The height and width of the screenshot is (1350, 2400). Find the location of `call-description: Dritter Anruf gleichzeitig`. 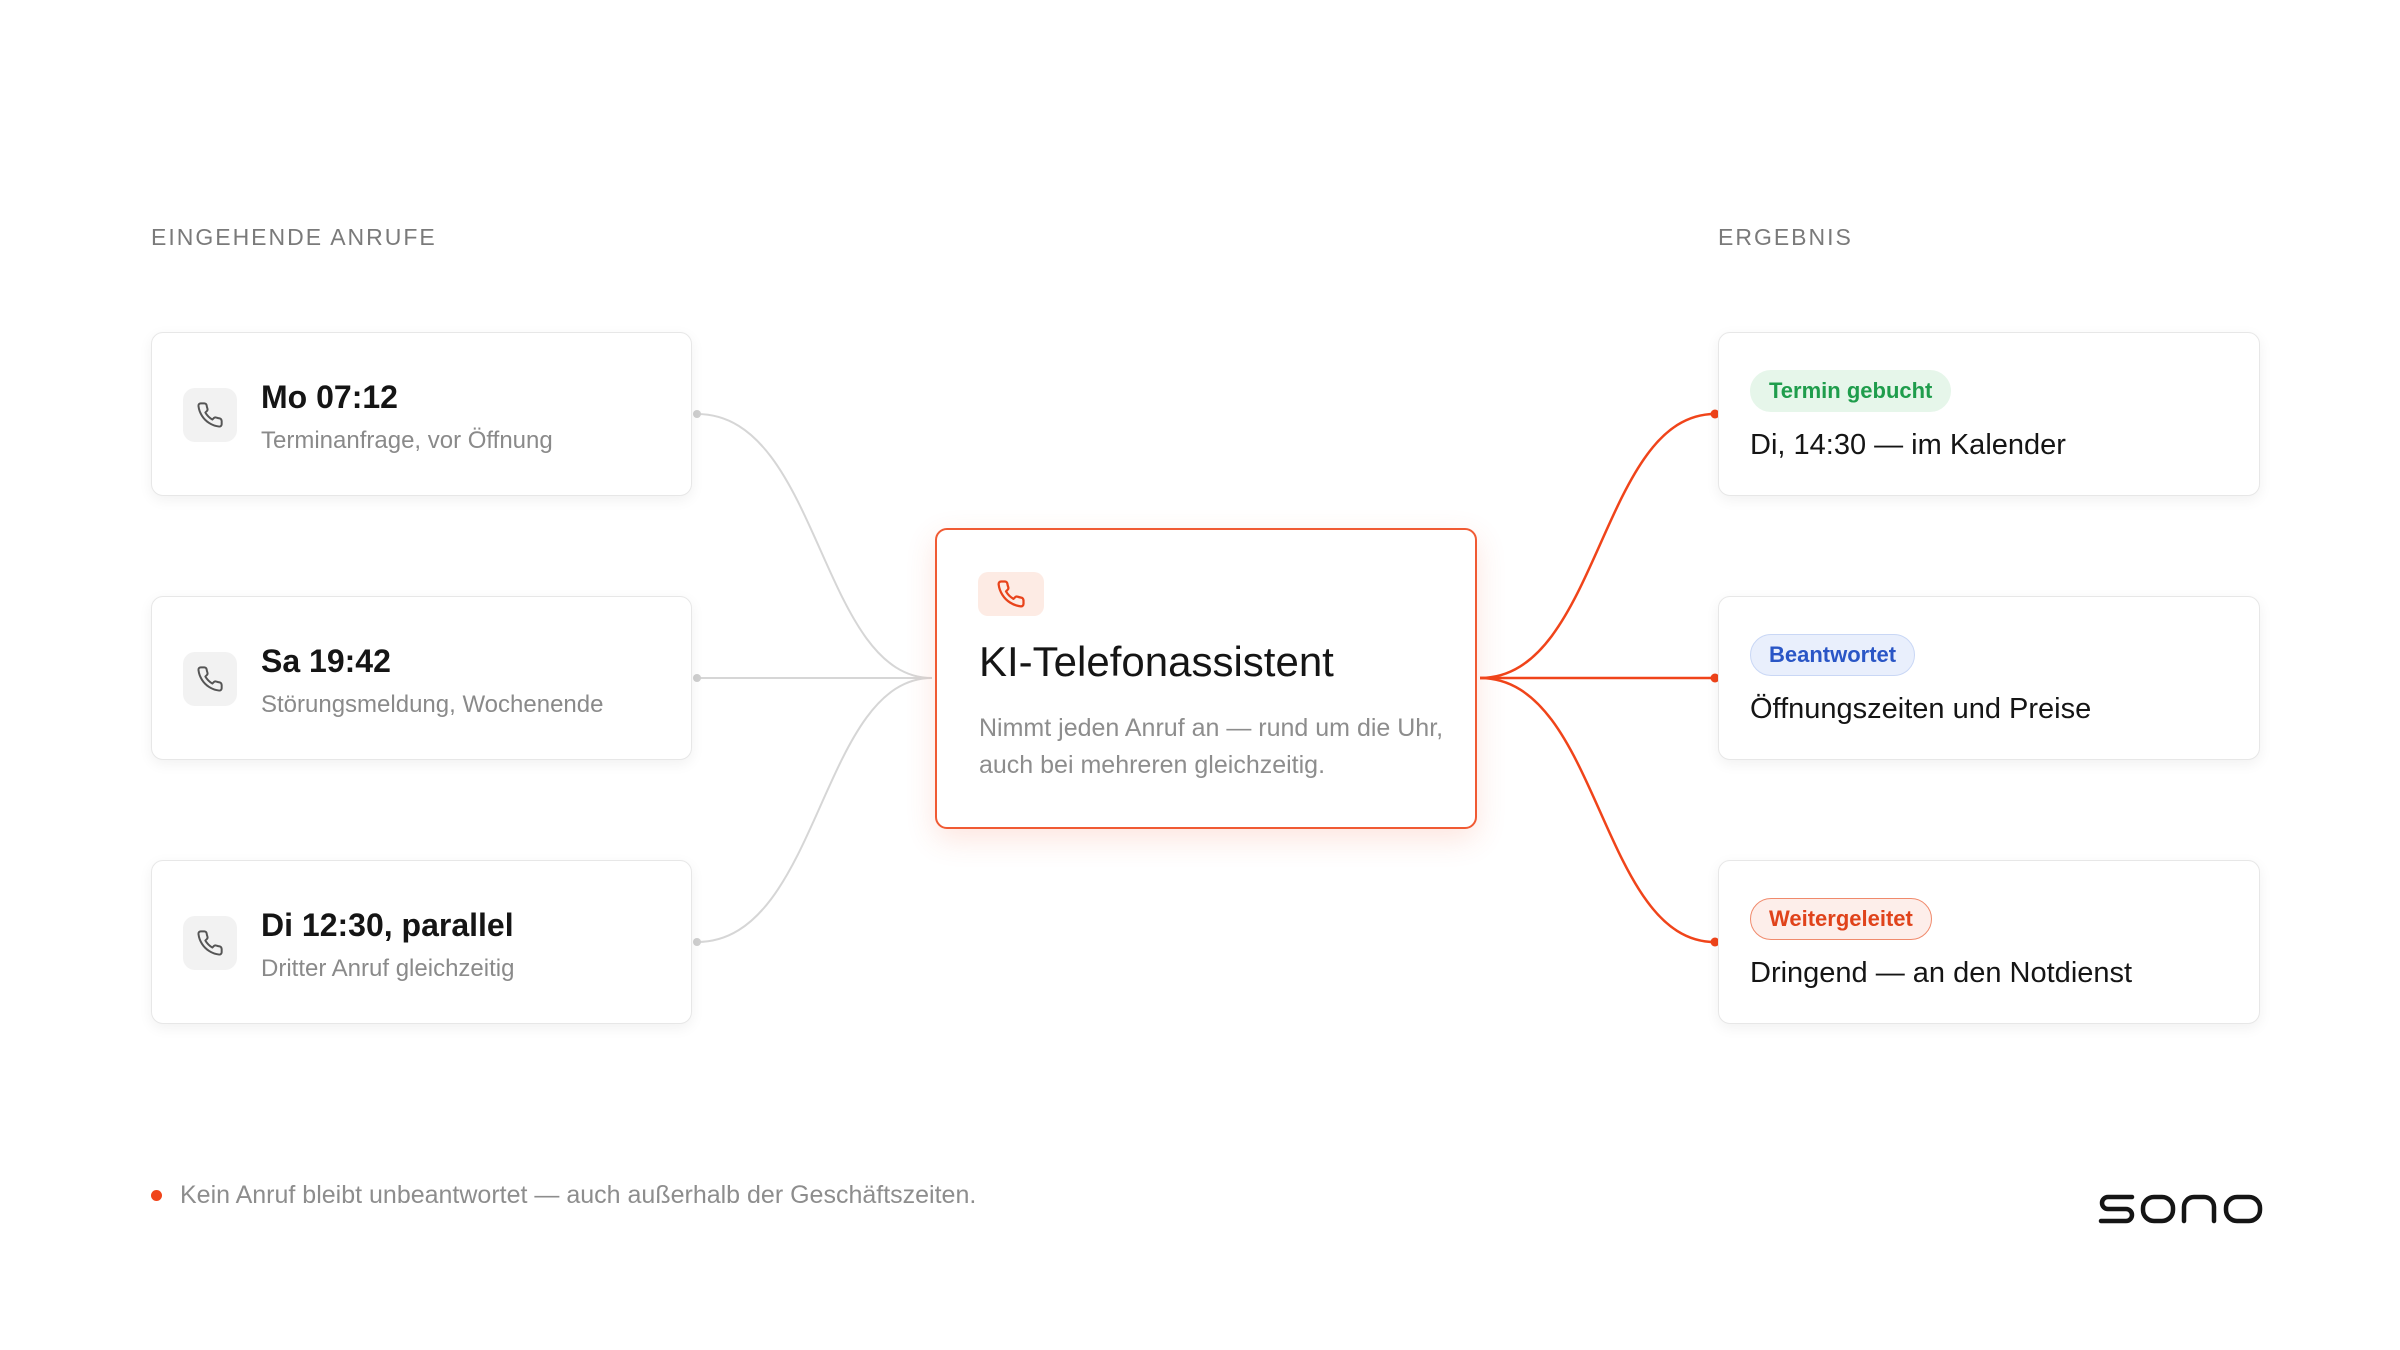

call-description: Dritter Anruf gleichzeitig is located at coordinates (388, 968).